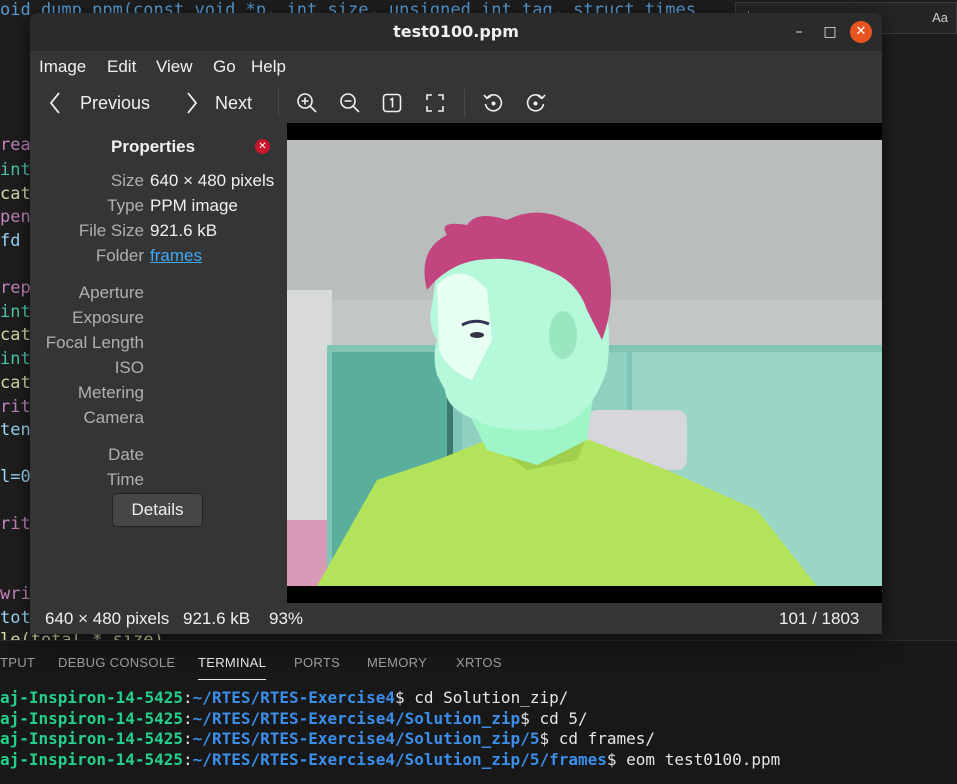 The image size is (957, 784). I want to click on close-sidebar-button: ✕, so click(262, 146).